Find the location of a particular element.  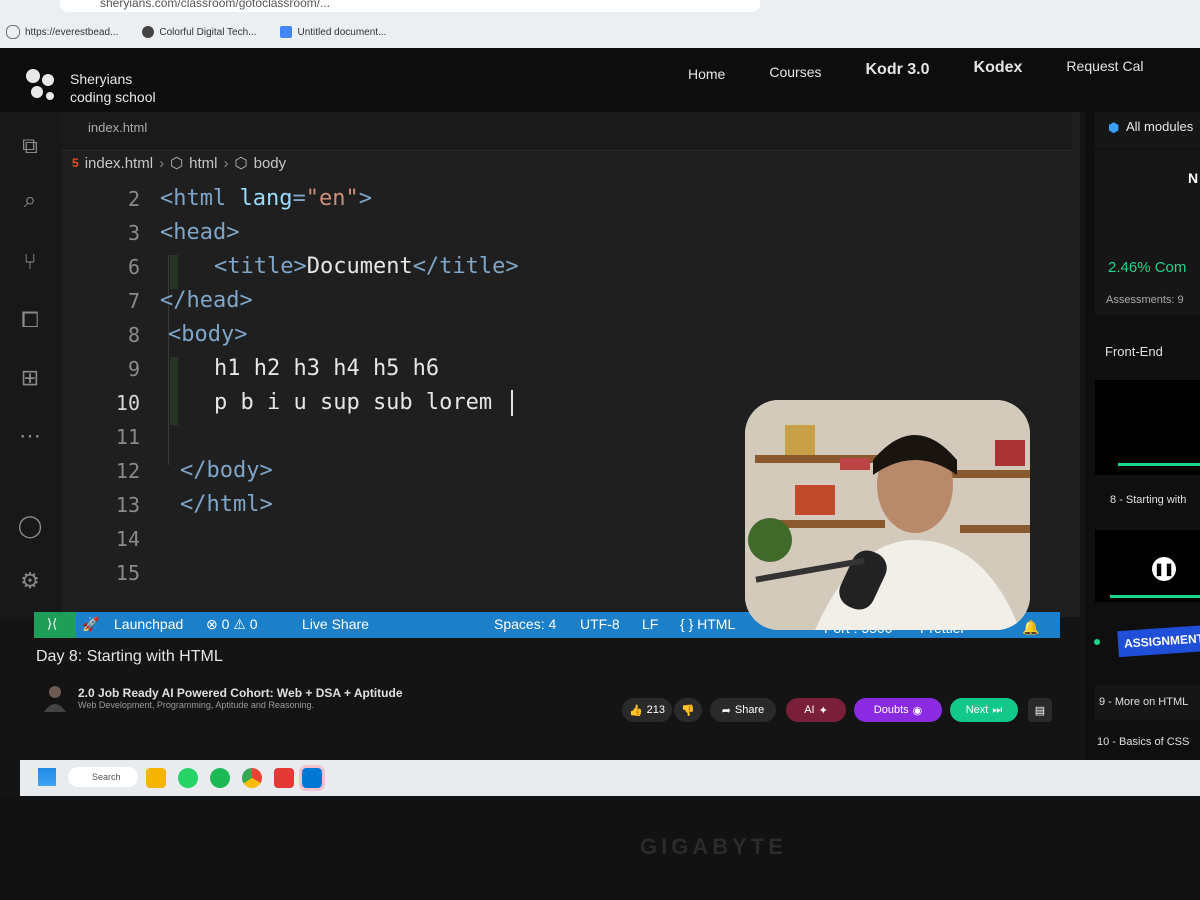

discord-icon: ◉ is located at coordinates (917, 710).